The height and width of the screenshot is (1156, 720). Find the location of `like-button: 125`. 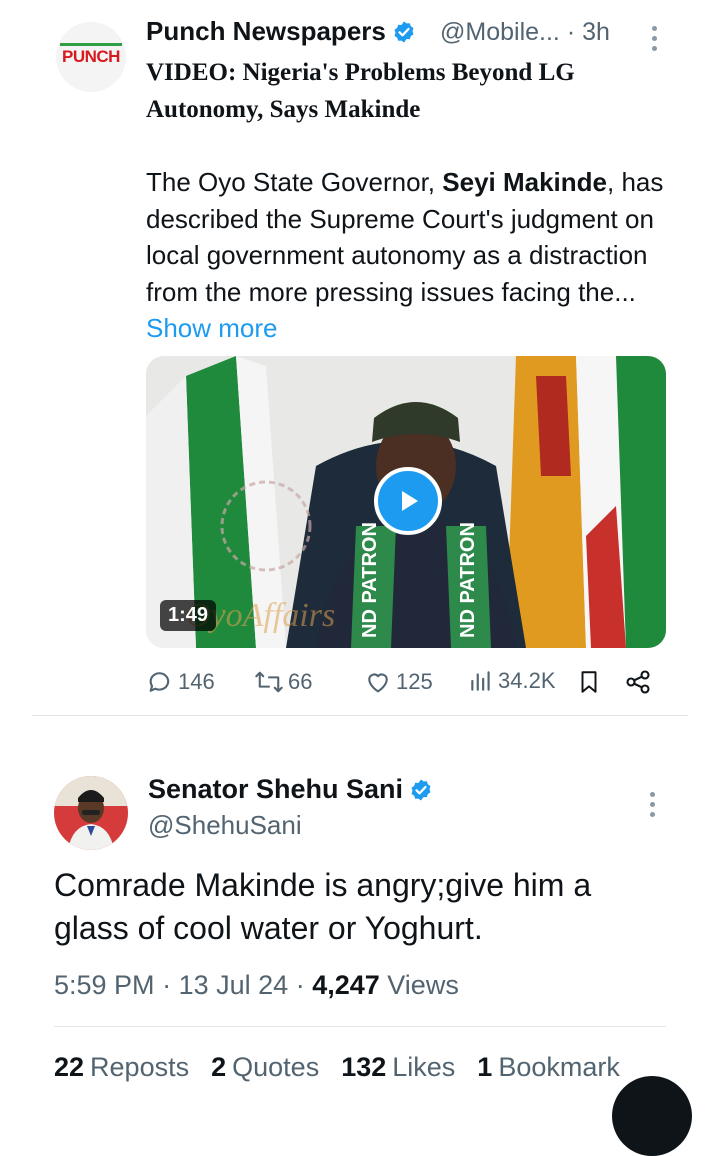

like-button: 125 is located at coordinates (398, 682).